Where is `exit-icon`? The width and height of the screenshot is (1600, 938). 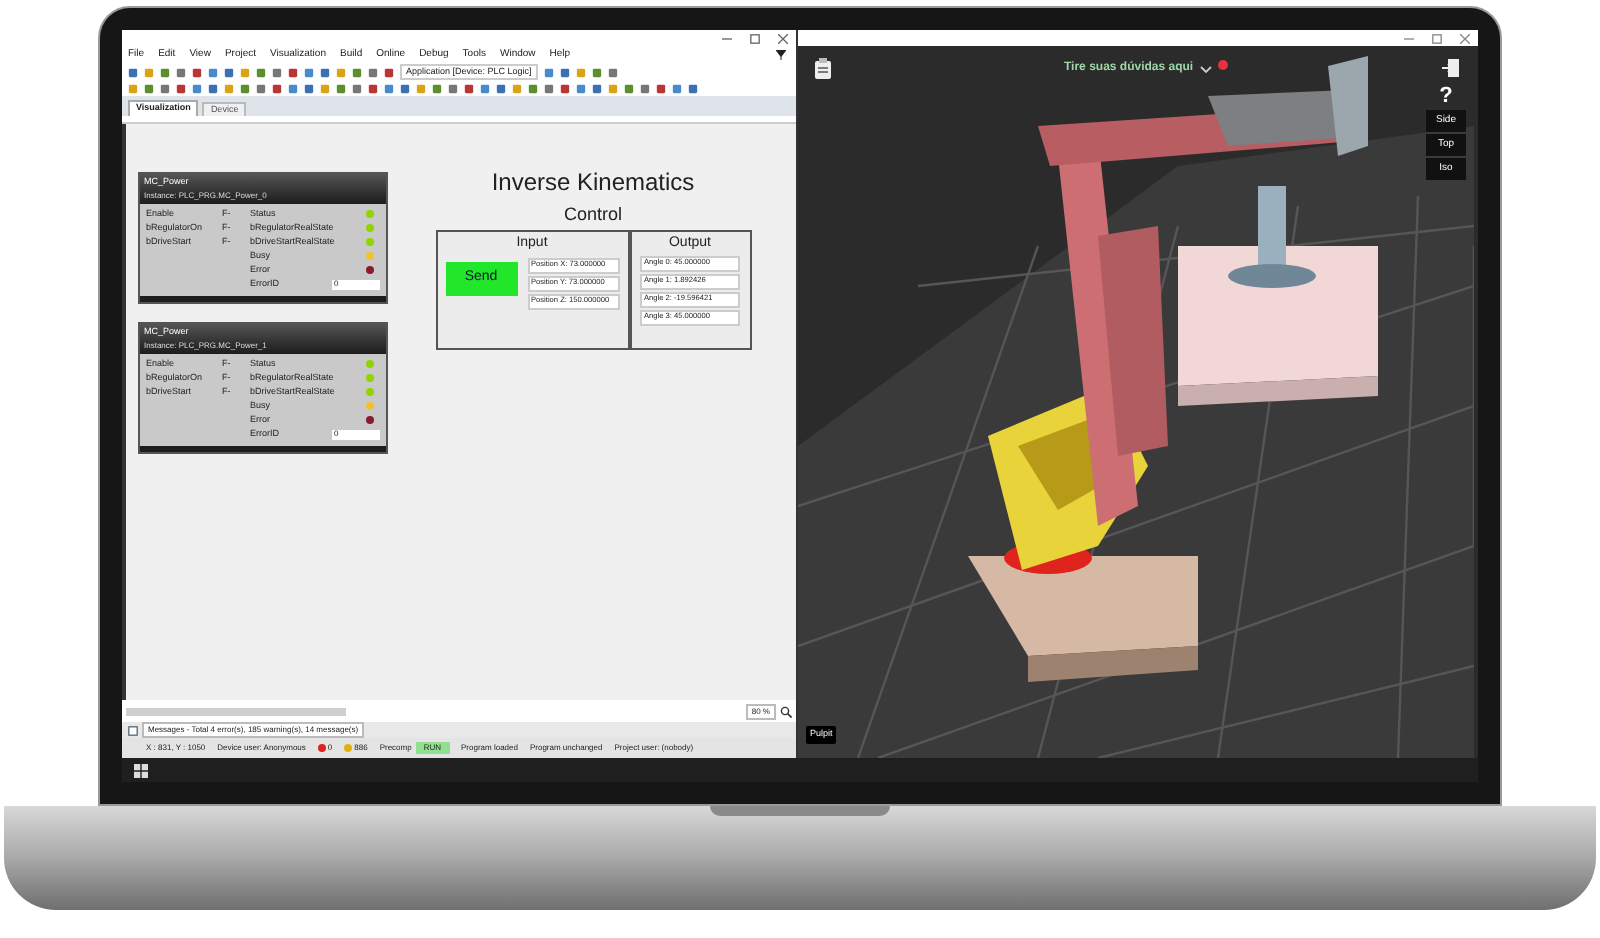
exit-icon is located at coordinates (1451, 68).